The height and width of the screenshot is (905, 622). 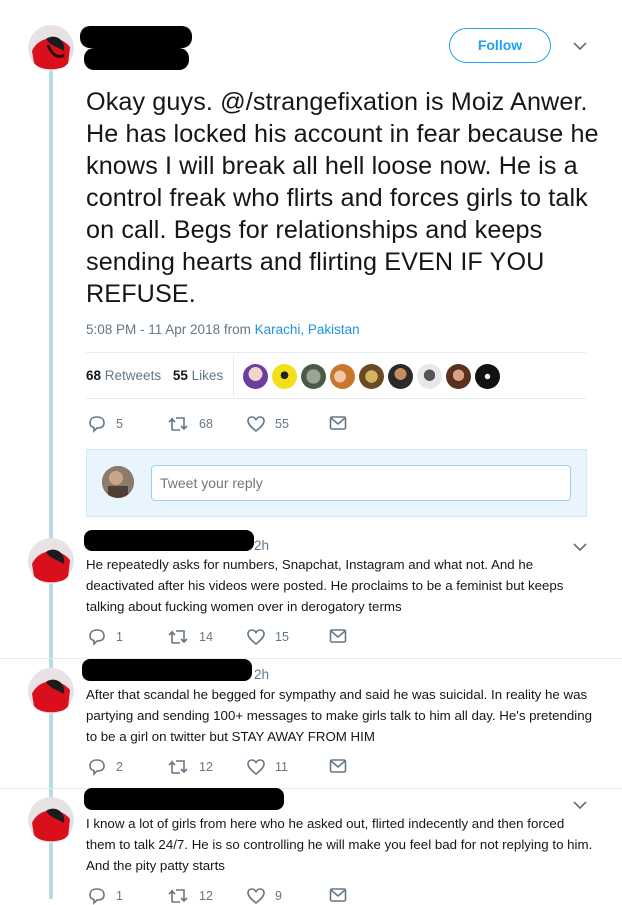 What do you see at coordinates (500, 45) in the screenshot?
I see `follow-button: Follow` at bounding box center [500, 45].